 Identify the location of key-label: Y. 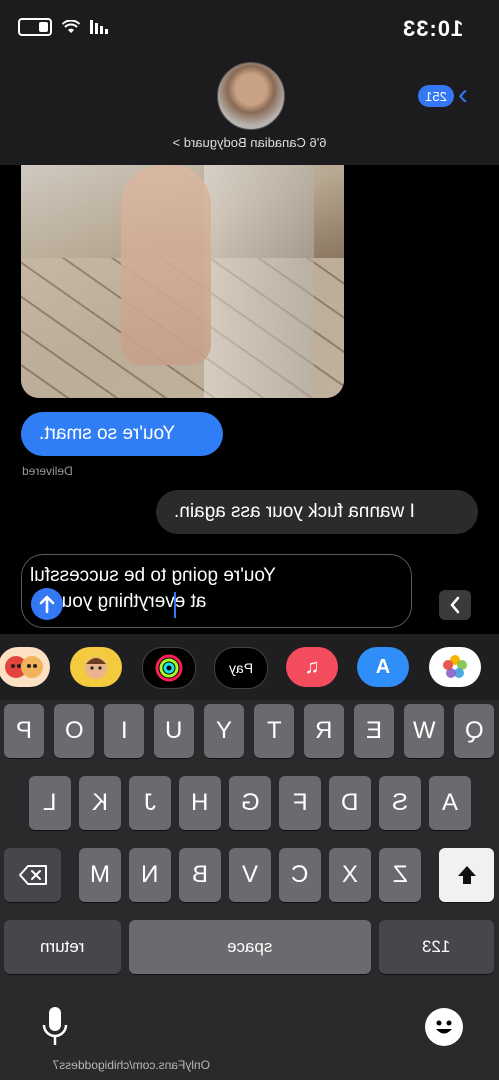
(223, 730).